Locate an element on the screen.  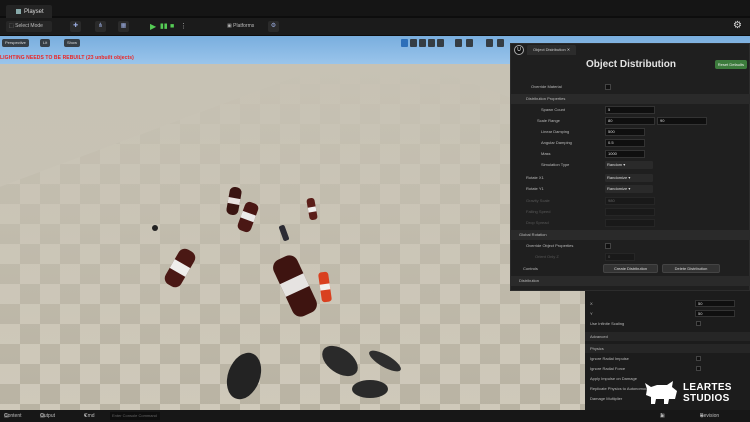
controls-label: Controls is located at coordinates (530, 268).